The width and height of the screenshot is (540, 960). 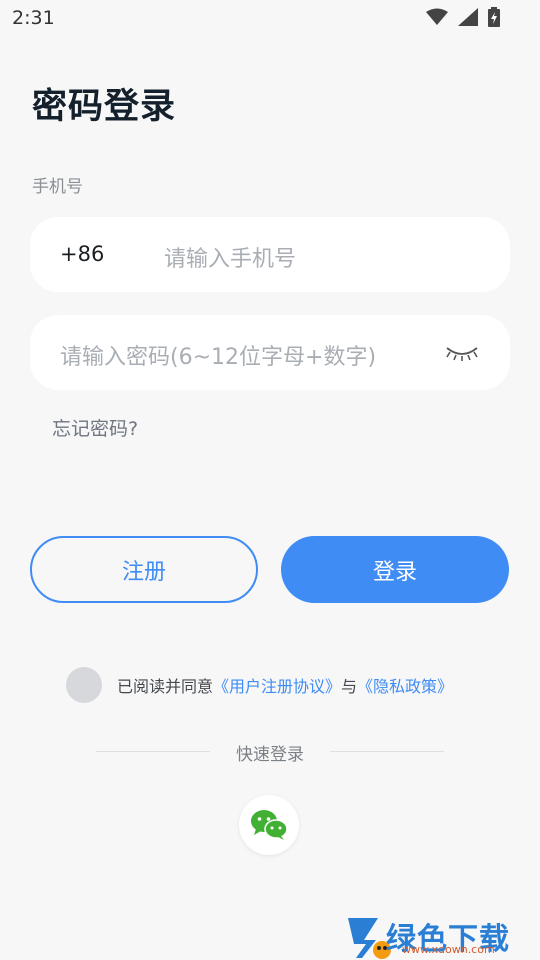 What do you see at coordinates (230, 257) in the screenshot?
I see `phone-input: 请输入手机号` at bounding box center [230, 257].